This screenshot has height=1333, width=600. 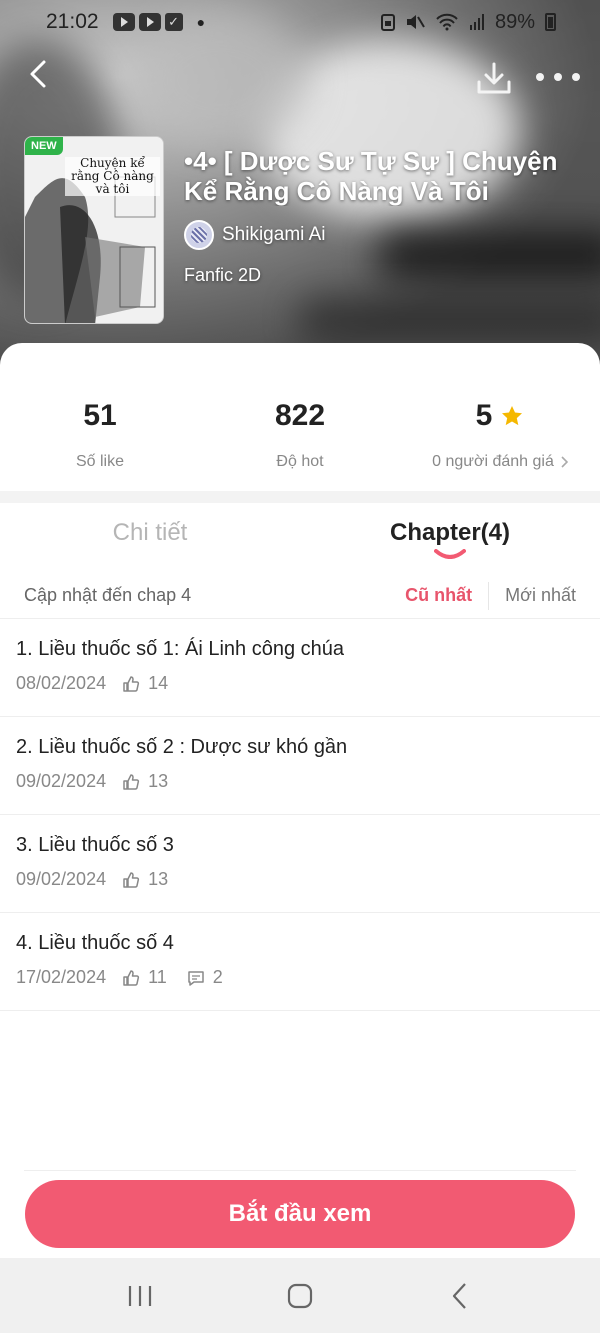 What do you see at coordinates (532, 595) in the screenshot?
I see `sort-newest-button: Mới nhất` at bounding box center [532, 595].